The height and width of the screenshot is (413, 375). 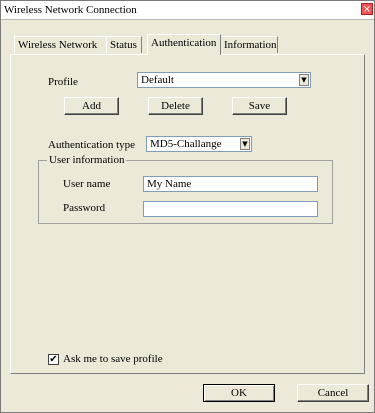 What do you see at coordinates (70, 10) in the screenshot?
I see `window-title: Wireless Network Connection` at bounding box center [70, 10].